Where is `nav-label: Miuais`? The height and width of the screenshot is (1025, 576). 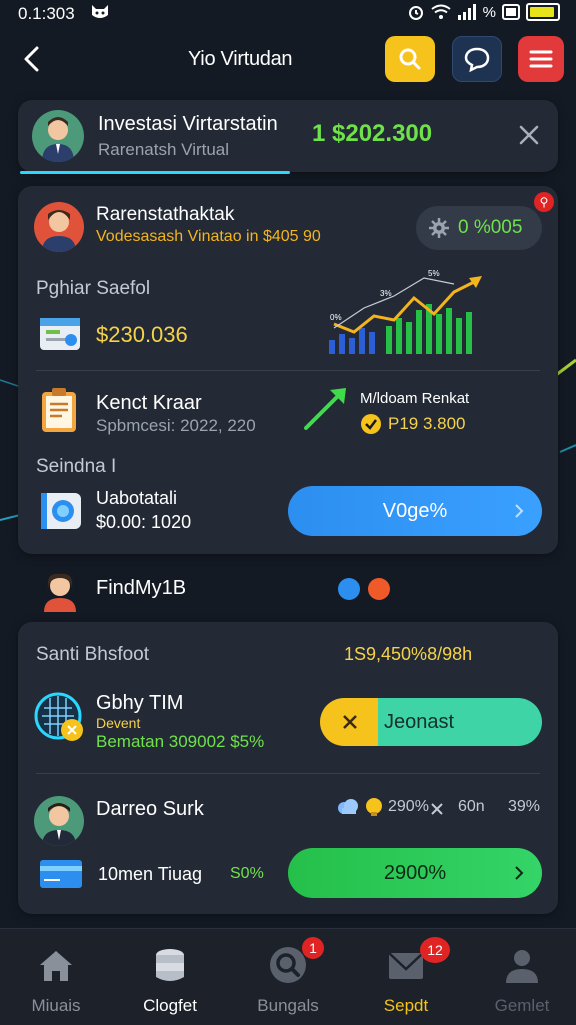
nav-label: Miuais is located at coordinates (56, 1005).